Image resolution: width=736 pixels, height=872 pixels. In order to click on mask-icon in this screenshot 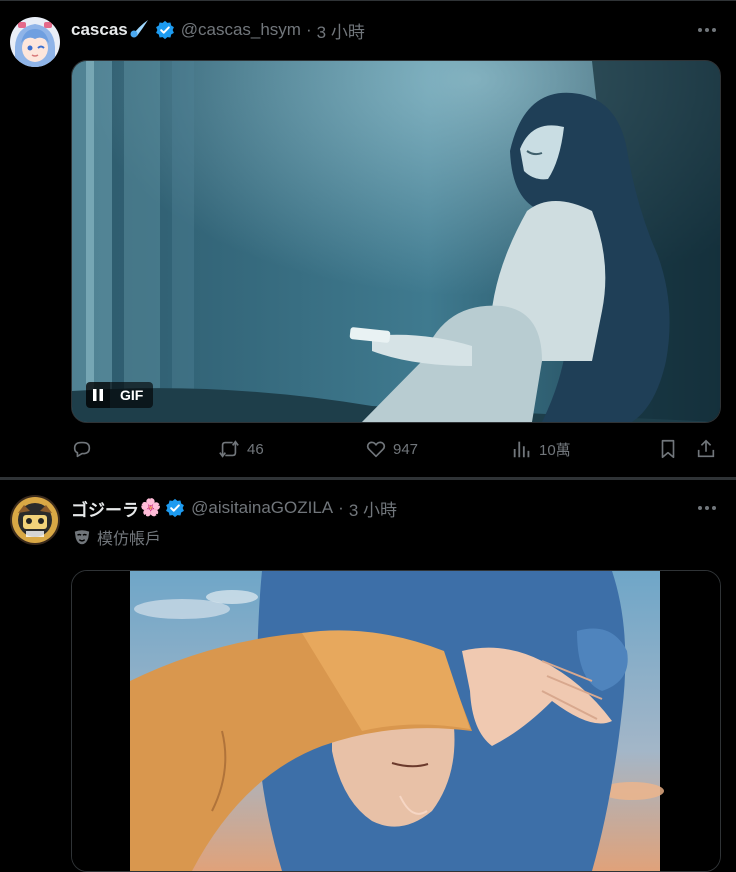, I will do `click(82, 537)`.